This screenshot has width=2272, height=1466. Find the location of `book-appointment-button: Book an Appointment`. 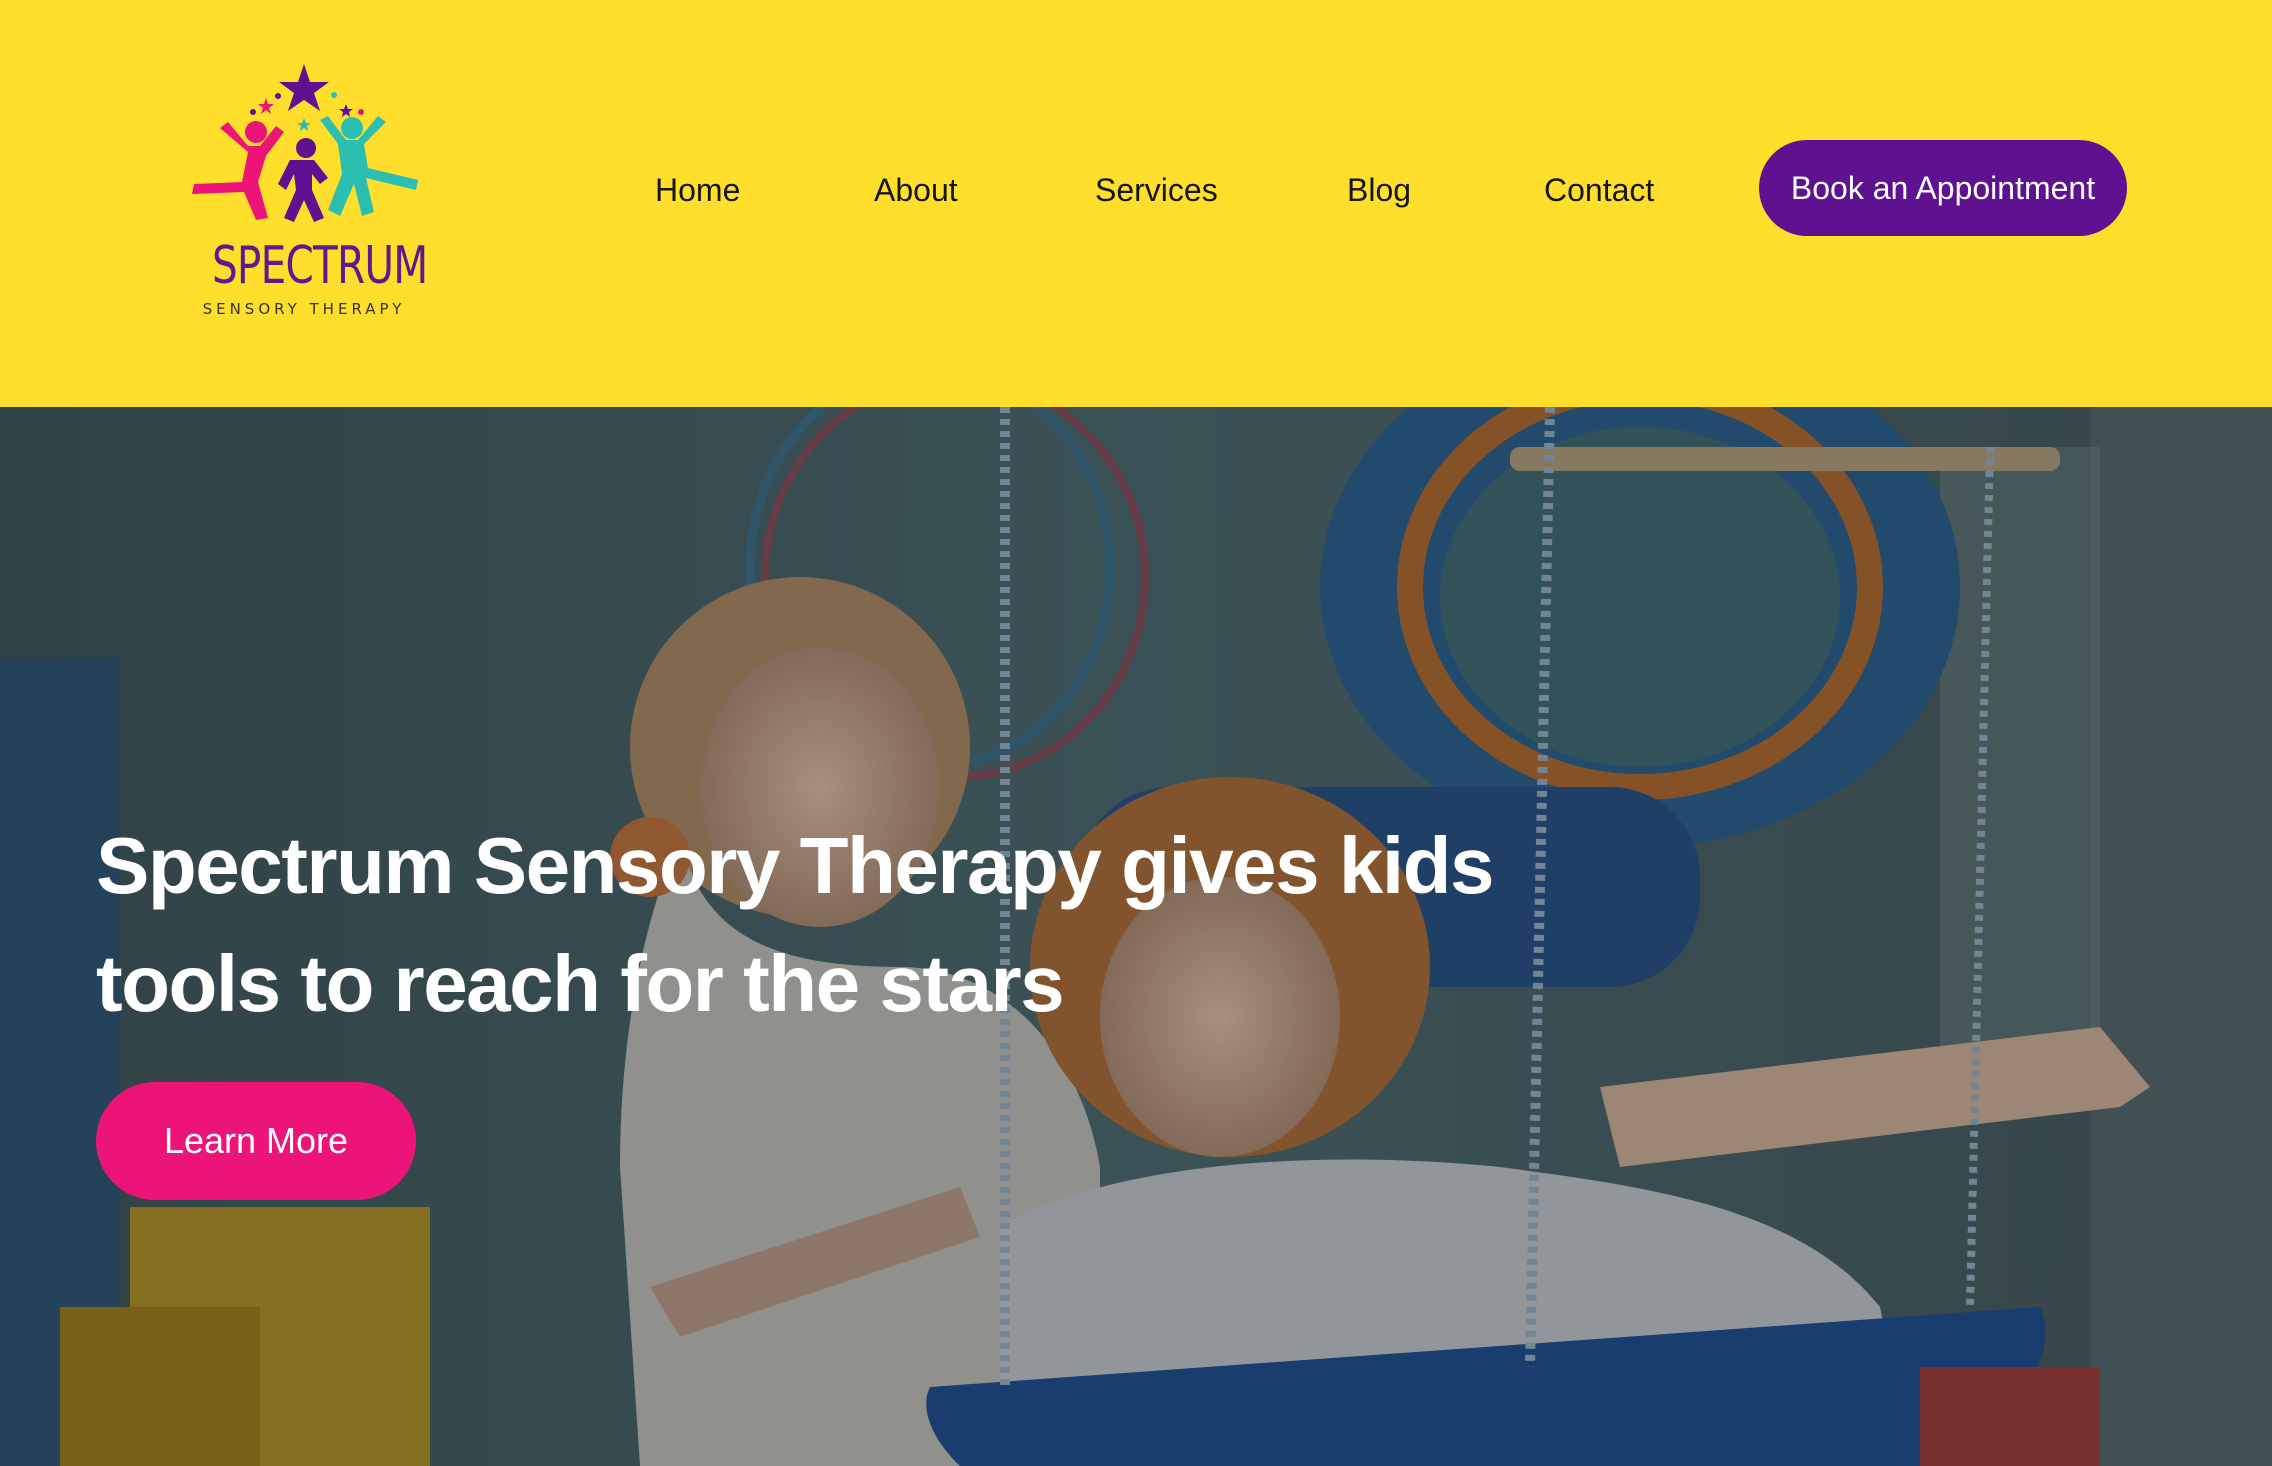

book-appointment-button: Book an Appointment is located at coordinates (1943, 188).